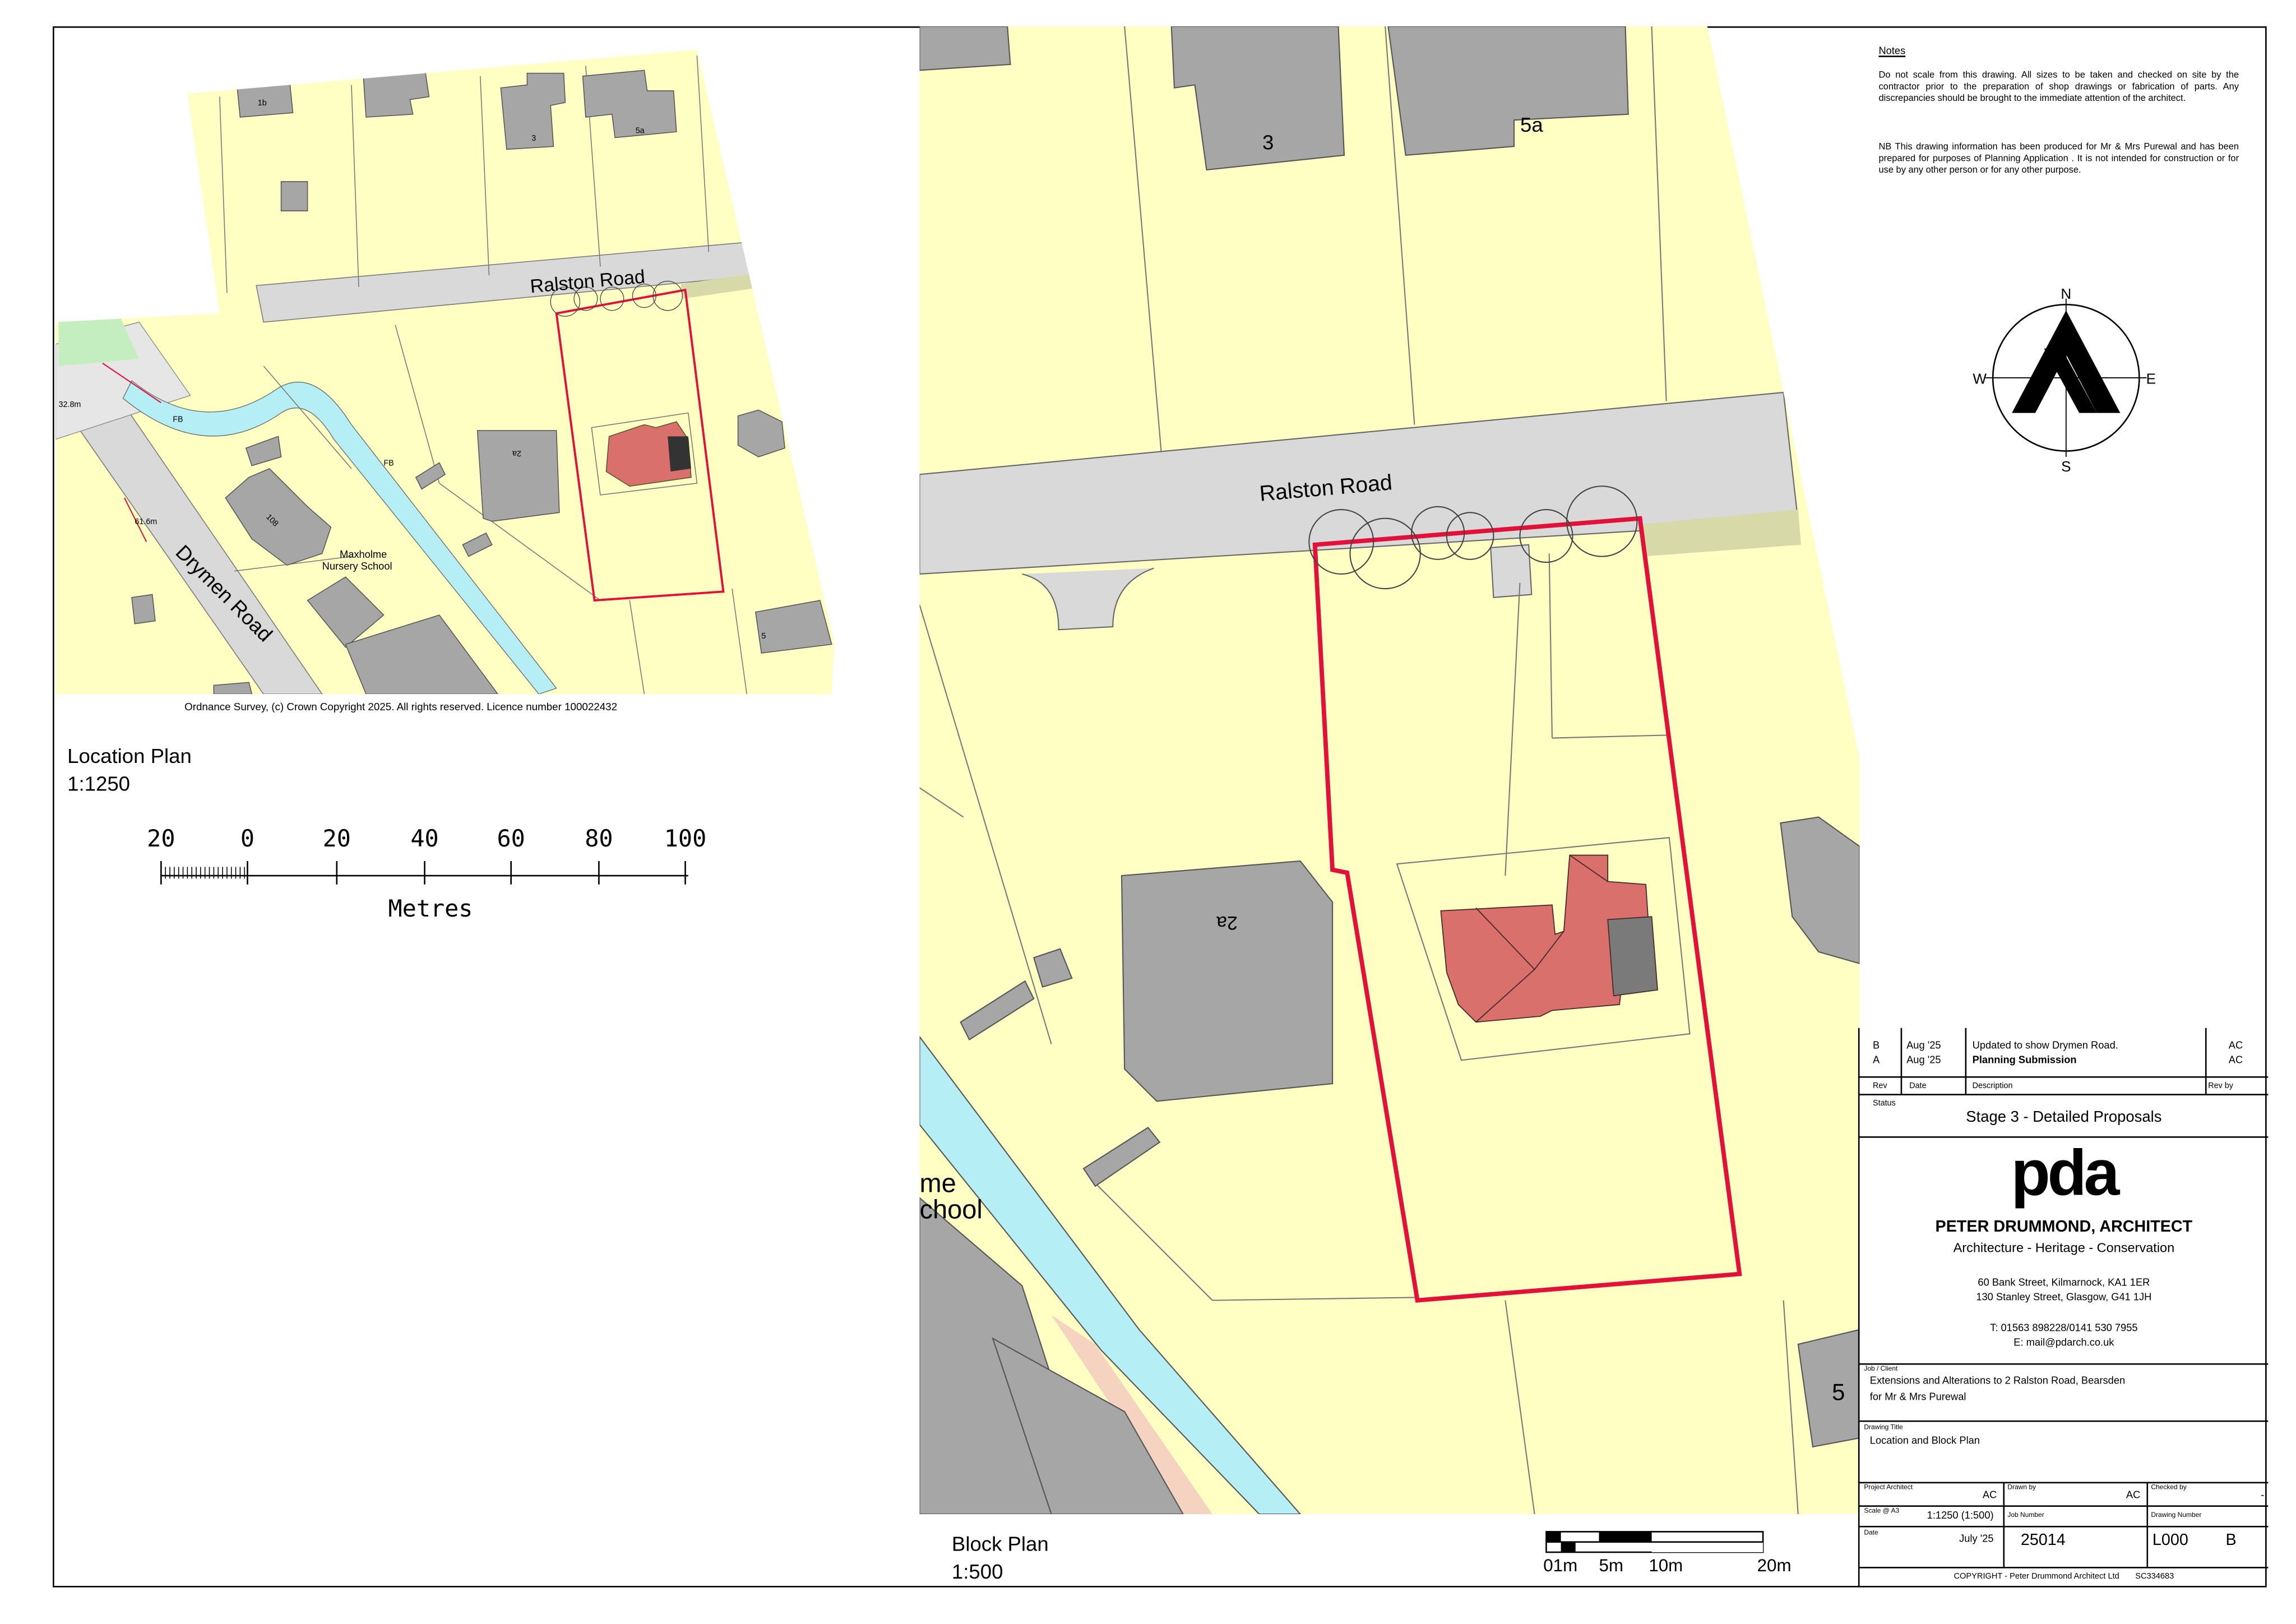  I want to click on compass-s: S, so click(2066, 466).